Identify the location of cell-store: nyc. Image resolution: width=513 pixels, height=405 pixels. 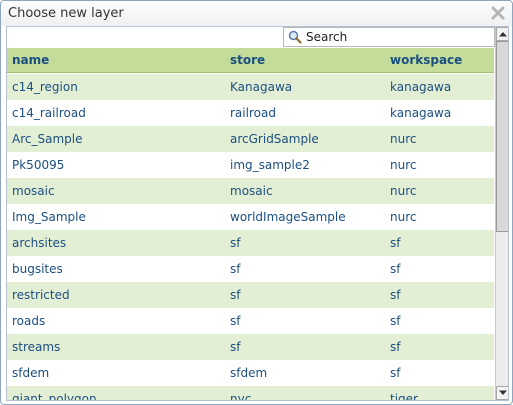
(241, 396).